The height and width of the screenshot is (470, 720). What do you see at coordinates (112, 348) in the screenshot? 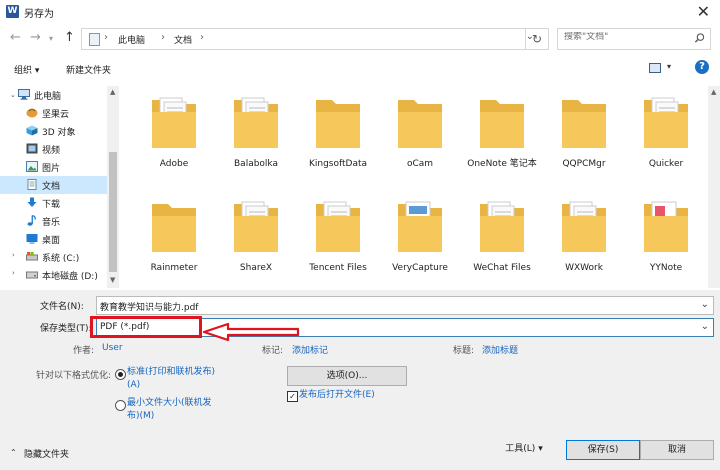
I see `author-value: User` at bounding box center [112, 348].